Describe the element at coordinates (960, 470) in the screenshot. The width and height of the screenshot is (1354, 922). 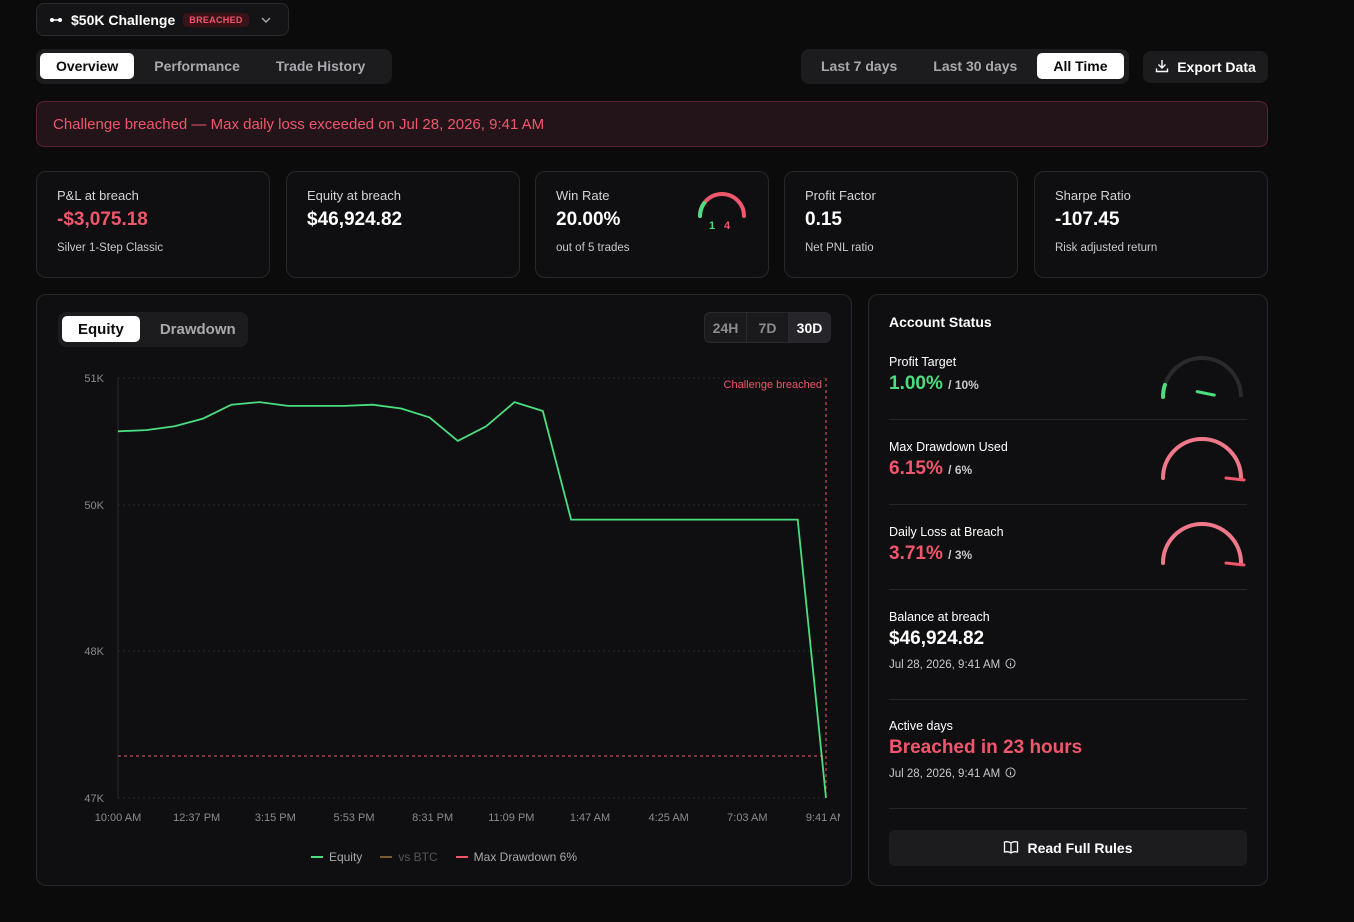
I see `row-of: / 6%` at that location.